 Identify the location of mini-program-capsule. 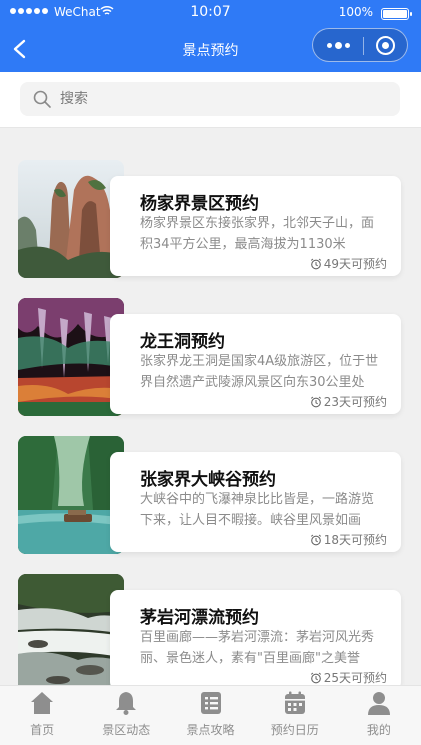
(360, 45).